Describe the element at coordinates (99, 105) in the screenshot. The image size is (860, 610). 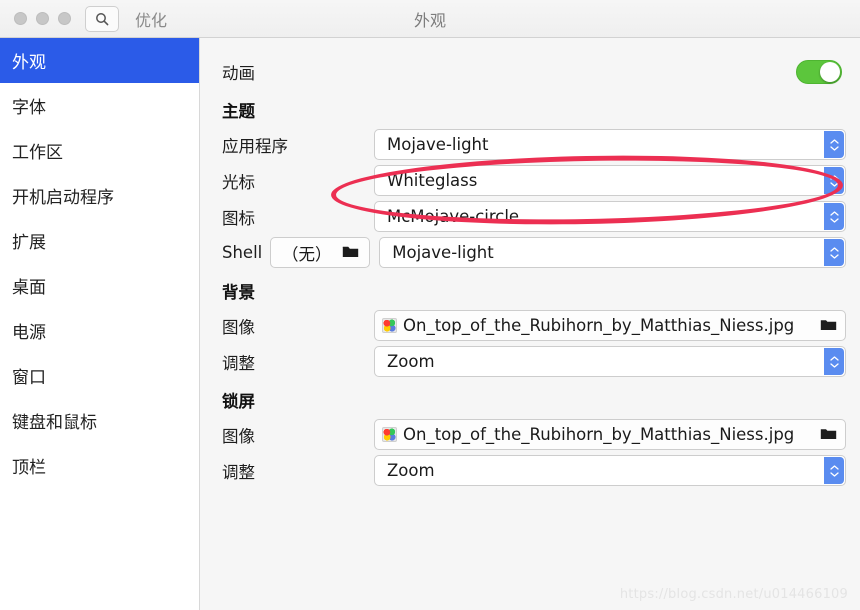
I see `sidebar-item-fonts: 字体` at that location.